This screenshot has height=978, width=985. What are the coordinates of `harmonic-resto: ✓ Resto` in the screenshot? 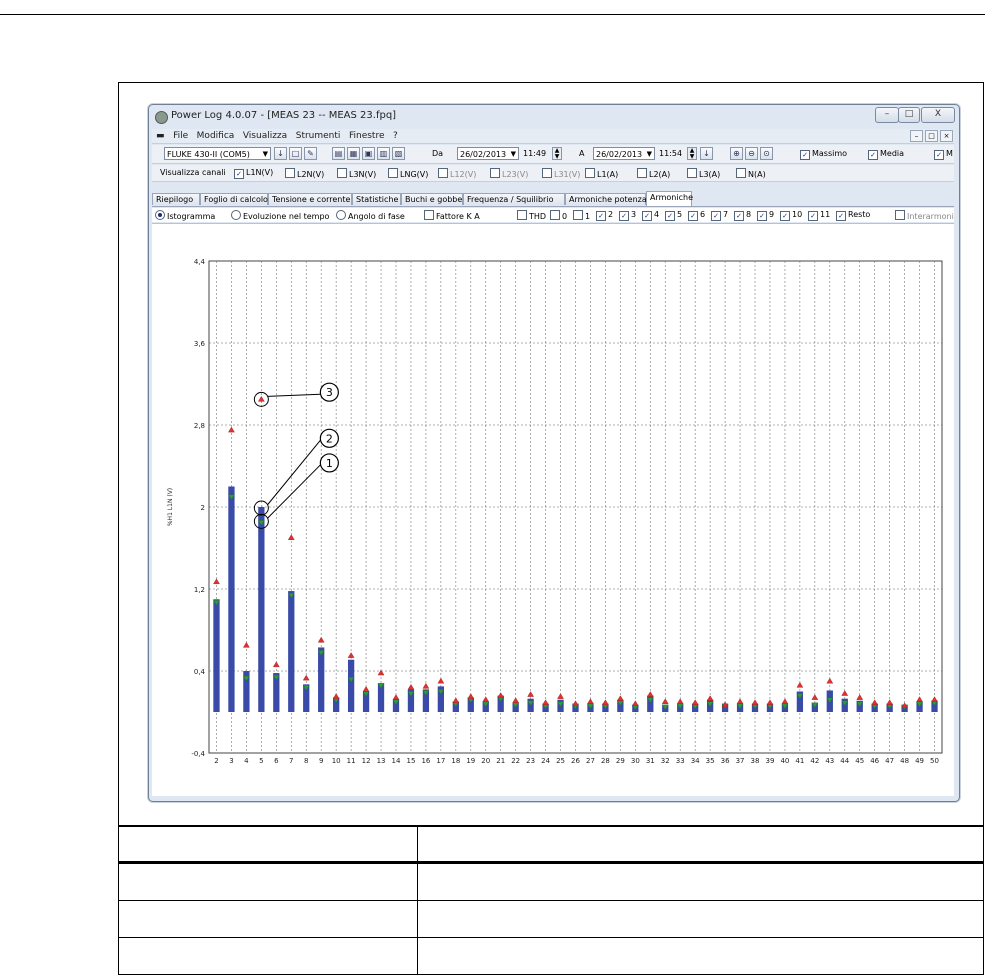 It's located at (853, 215).